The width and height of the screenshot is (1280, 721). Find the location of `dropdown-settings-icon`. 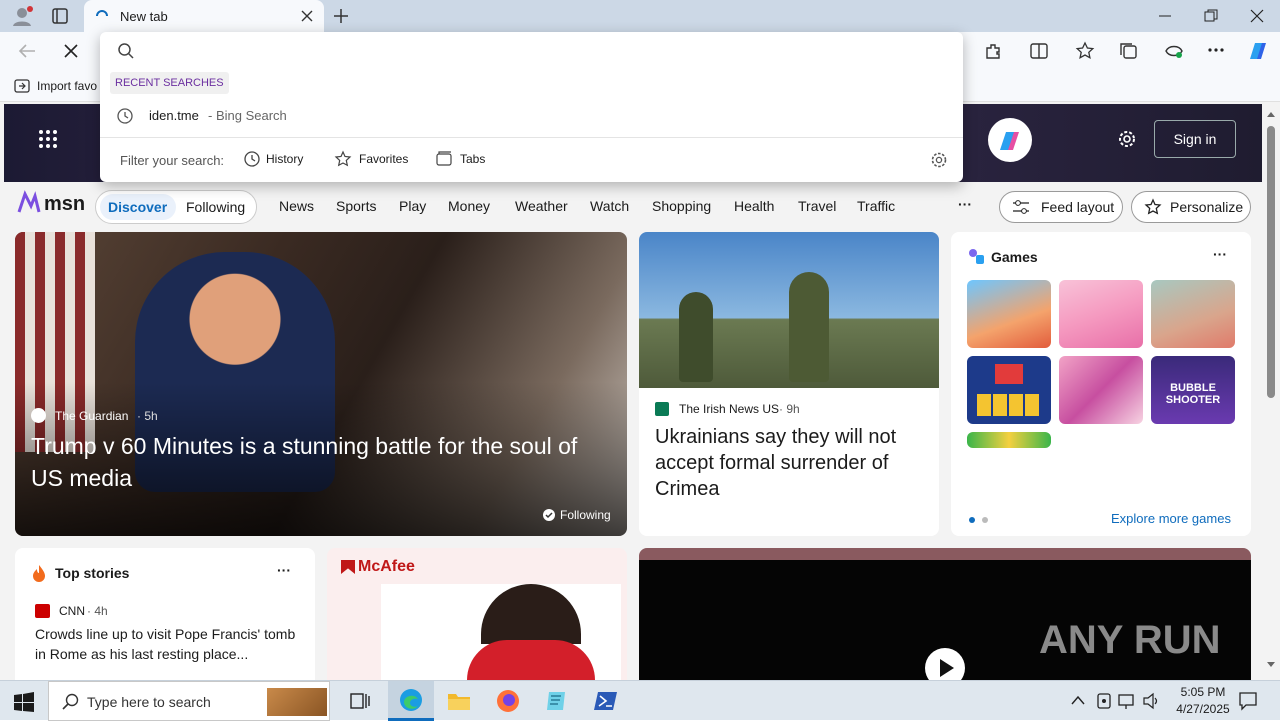

dropdown-settings-icon is located at coordinates (939, 160).